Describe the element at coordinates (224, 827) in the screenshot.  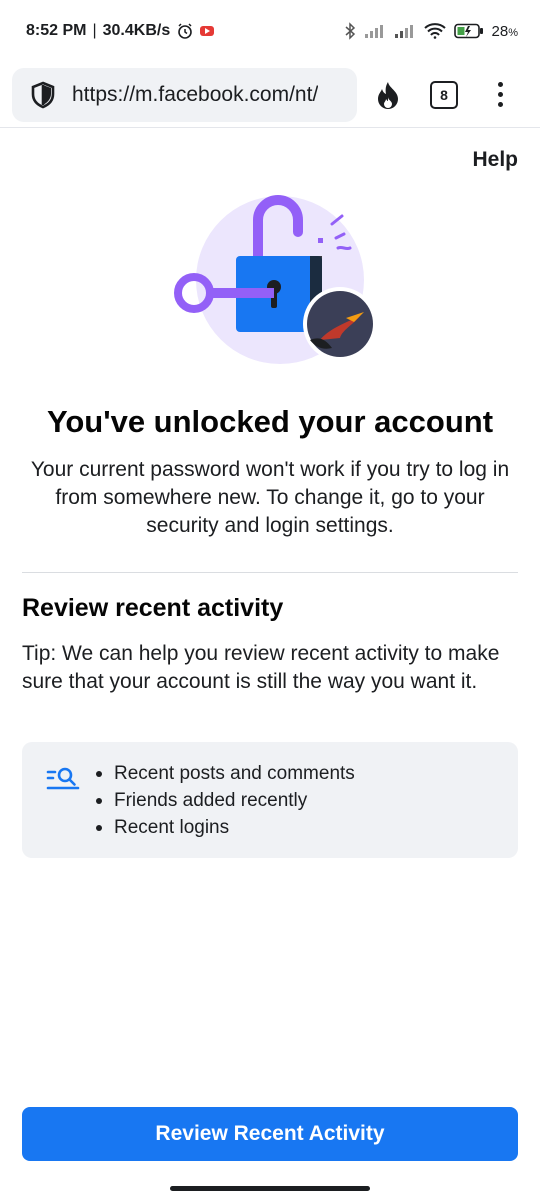
I see `list-item: Recent logins` at that location.